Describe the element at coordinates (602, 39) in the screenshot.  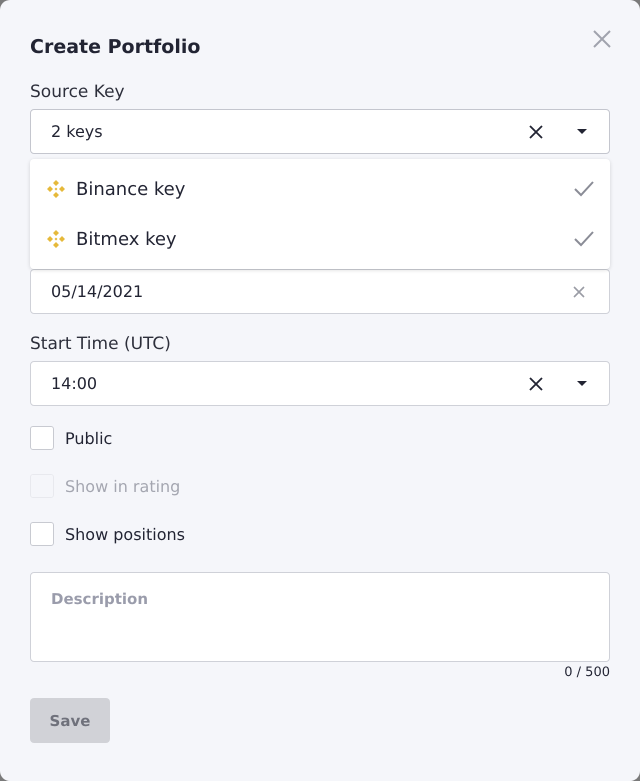
I see `close-icon` at that location.